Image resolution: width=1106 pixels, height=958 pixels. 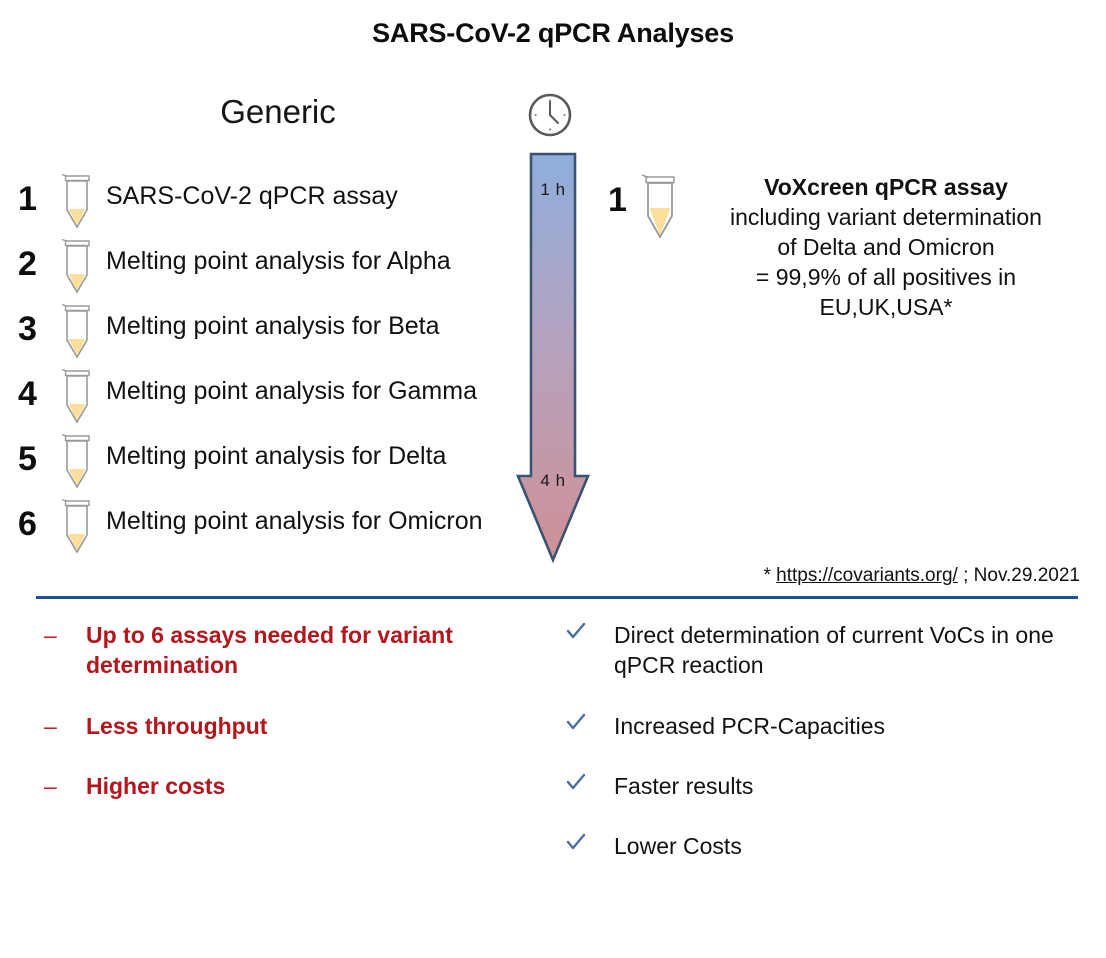 I want to click on step-number: 2, so click(x=27, y=264).